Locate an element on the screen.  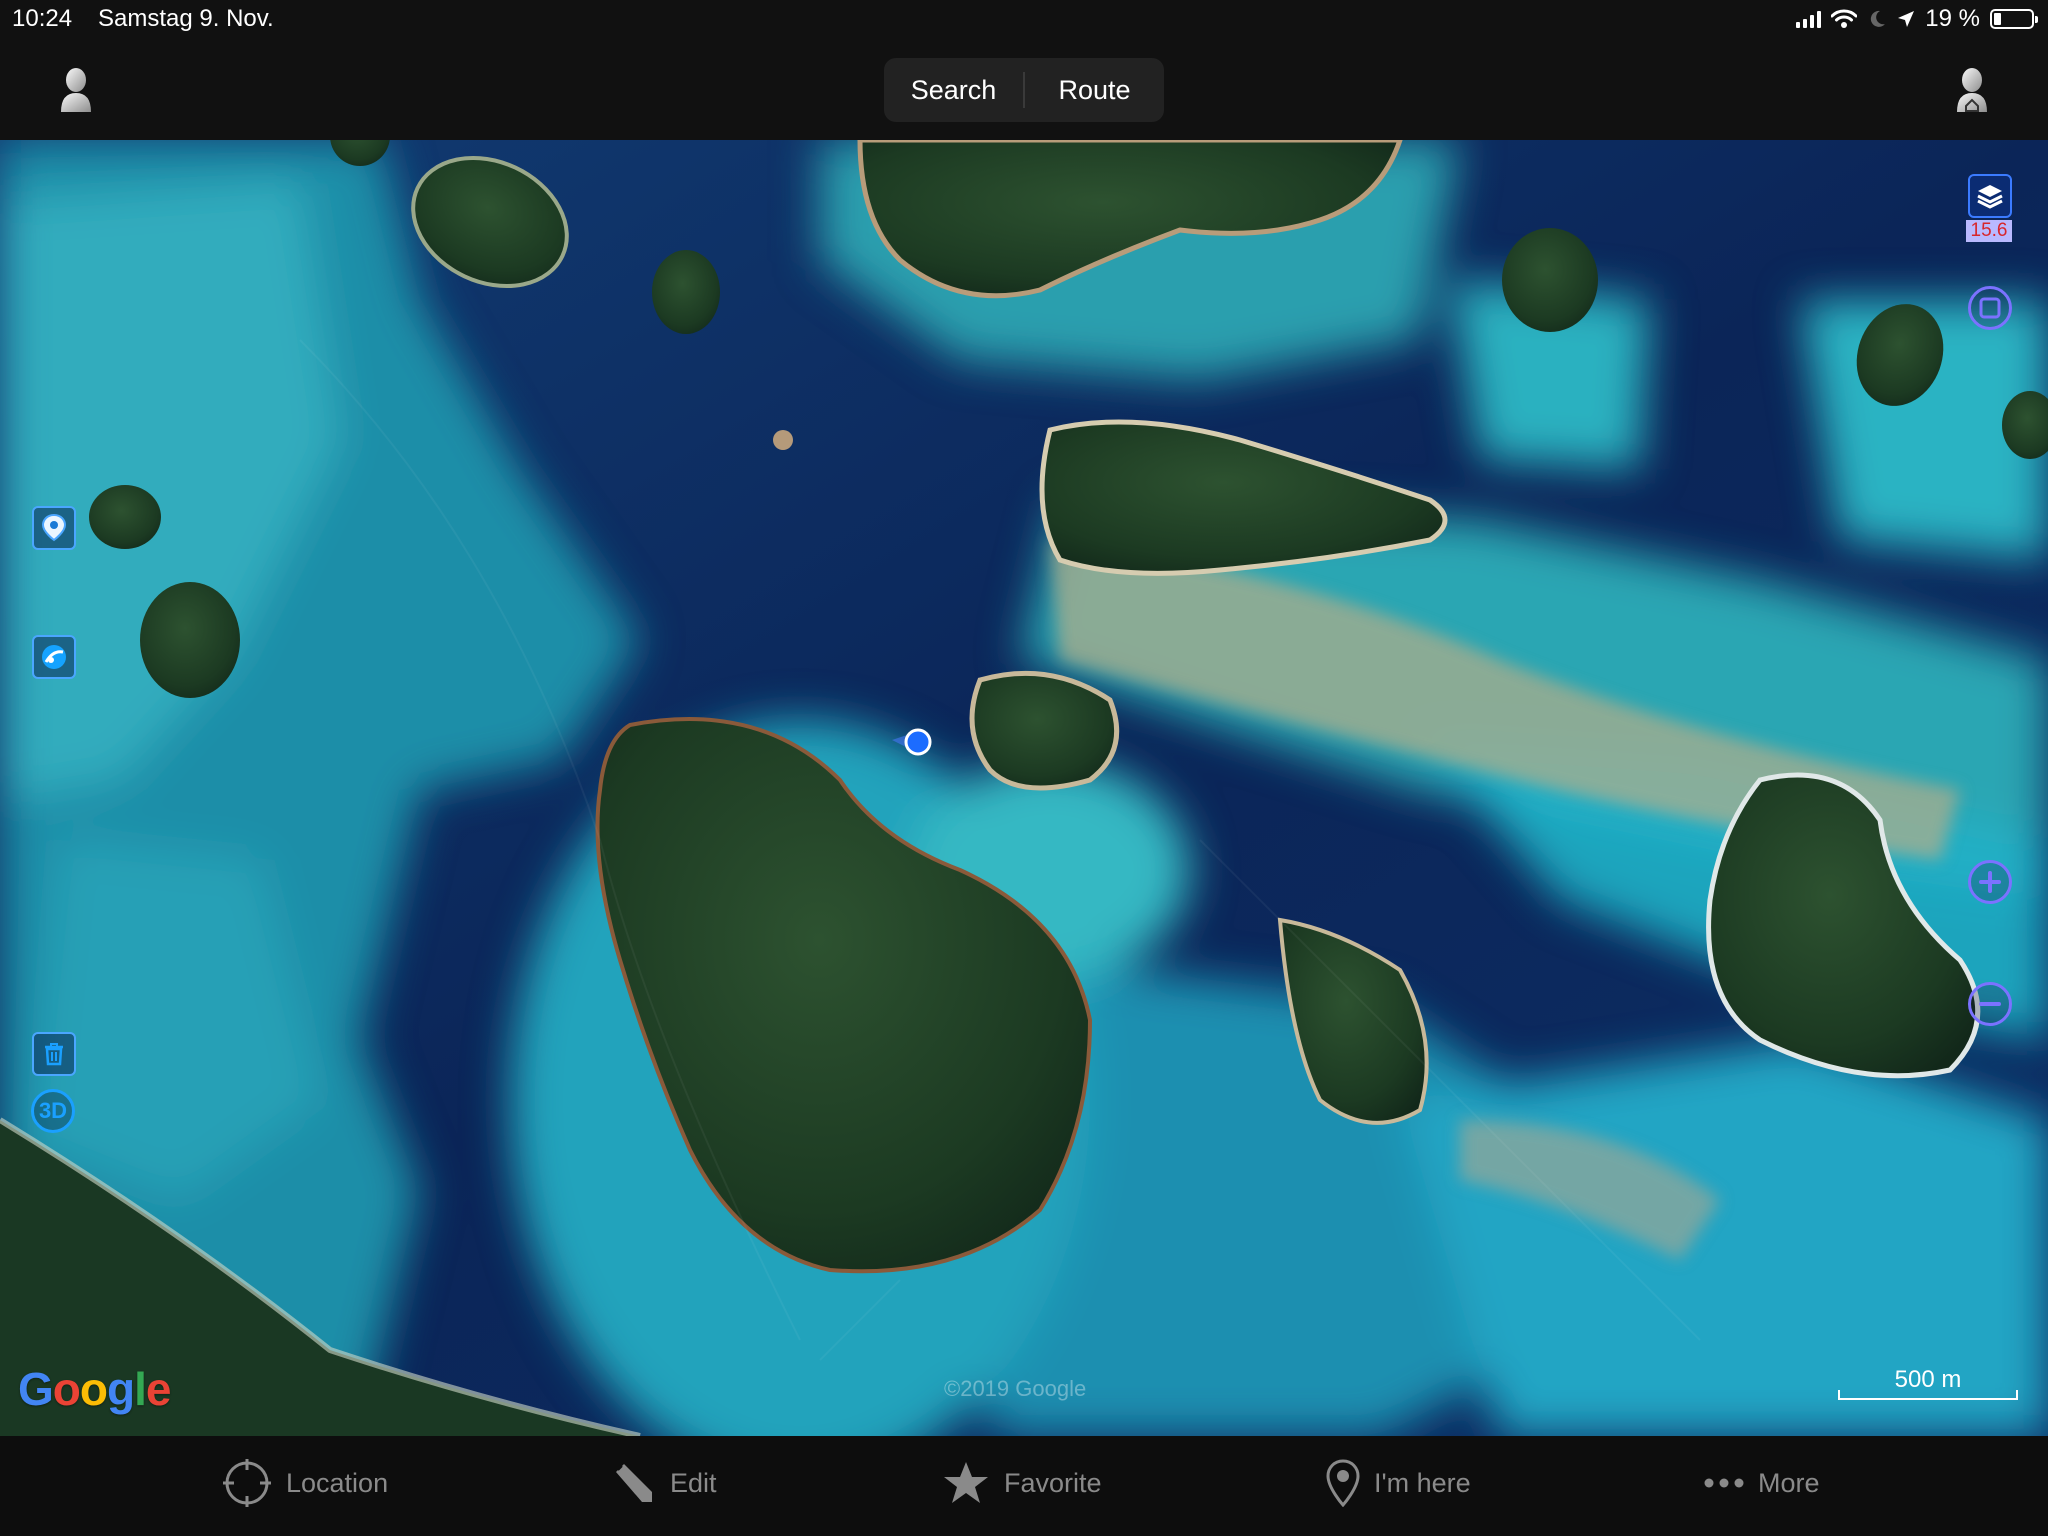
google-logo-letter: G is located at coordinates (36, 1389).